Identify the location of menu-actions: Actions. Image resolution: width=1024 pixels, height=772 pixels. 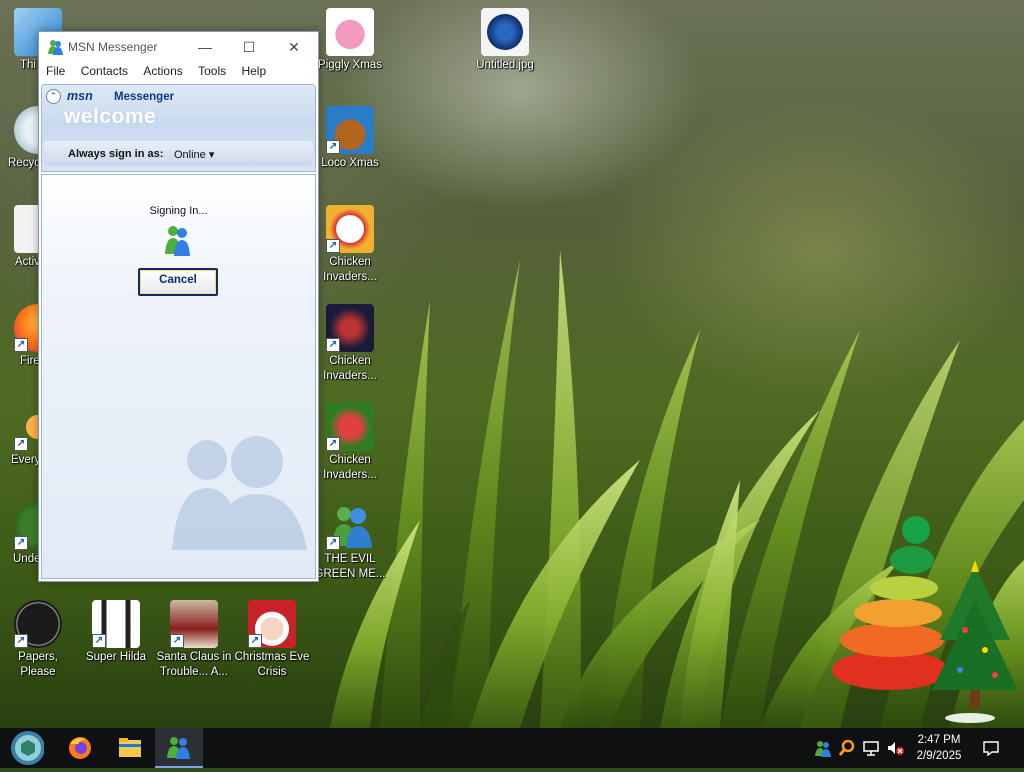
(162, 71).